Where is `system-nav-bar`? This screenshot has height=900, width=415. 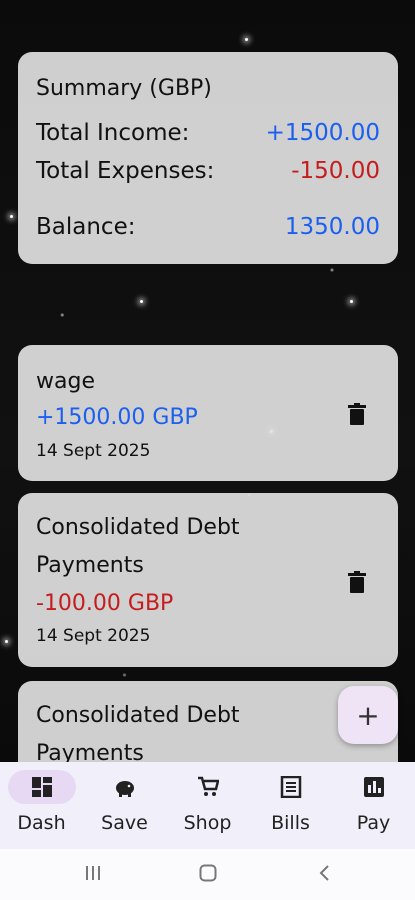
system-nav-bar is located at coordinates (207, 874).